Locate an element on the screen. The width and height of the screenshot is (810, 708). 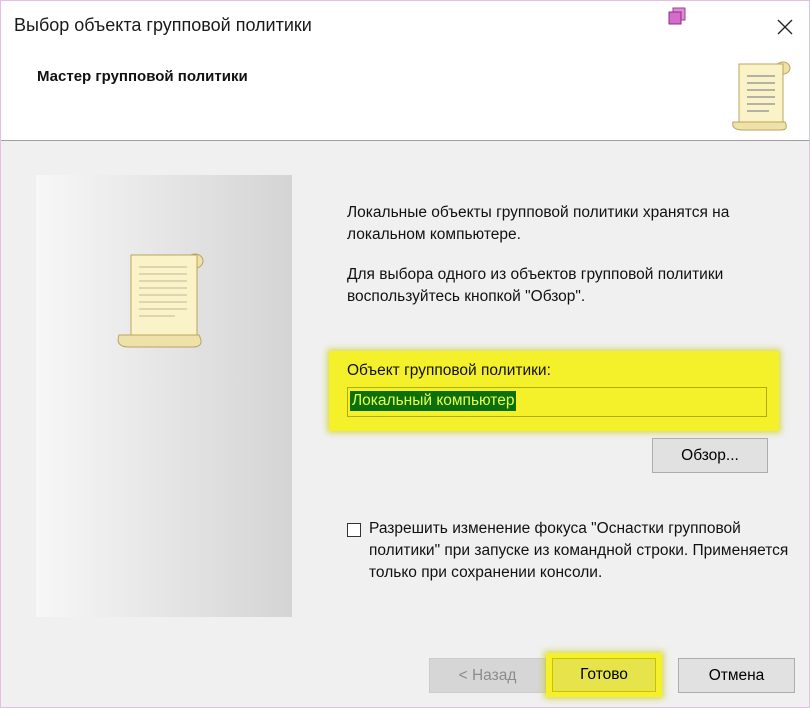
close-button is located at coordinates (785, 27).